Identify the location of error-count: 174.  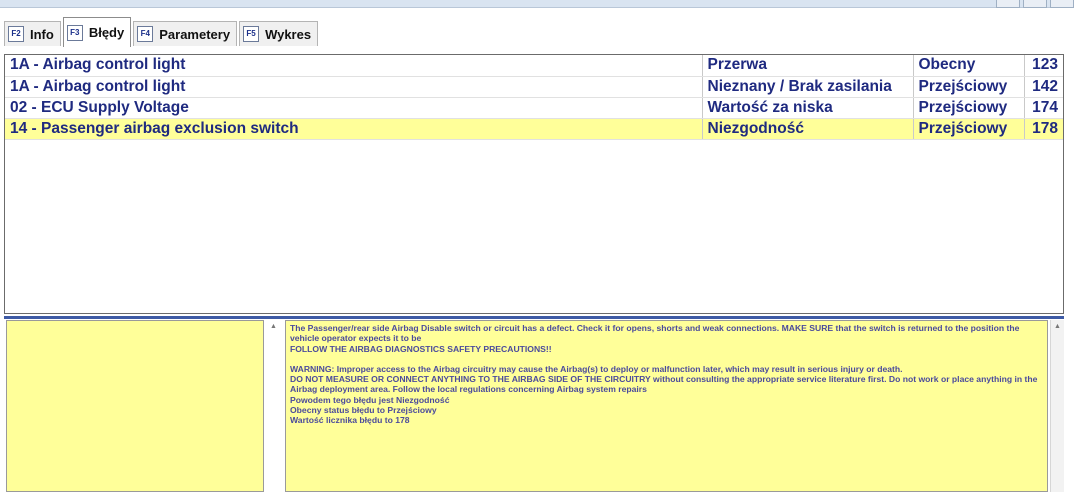
(1043, 108).